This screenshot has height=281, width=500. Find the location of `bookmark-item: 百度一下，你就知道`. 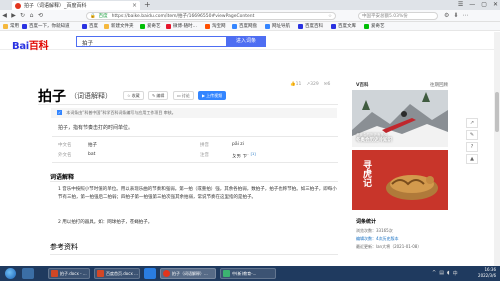

bookmark-item: 百度一下，你就知道 is located at coordinates (46, 26).